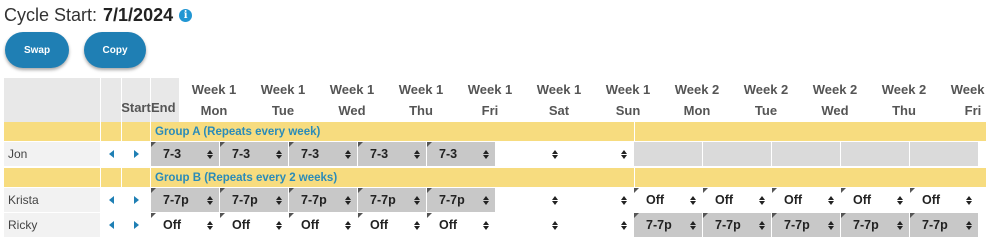  I want to click on header-start: Start, so click(136, 100).